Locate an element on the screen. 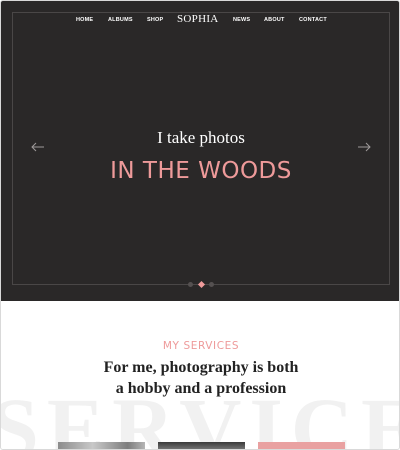 The height and width of the screenshot is (450, 400). site-logo: SOPHIA is located at coordinates (198, 19).